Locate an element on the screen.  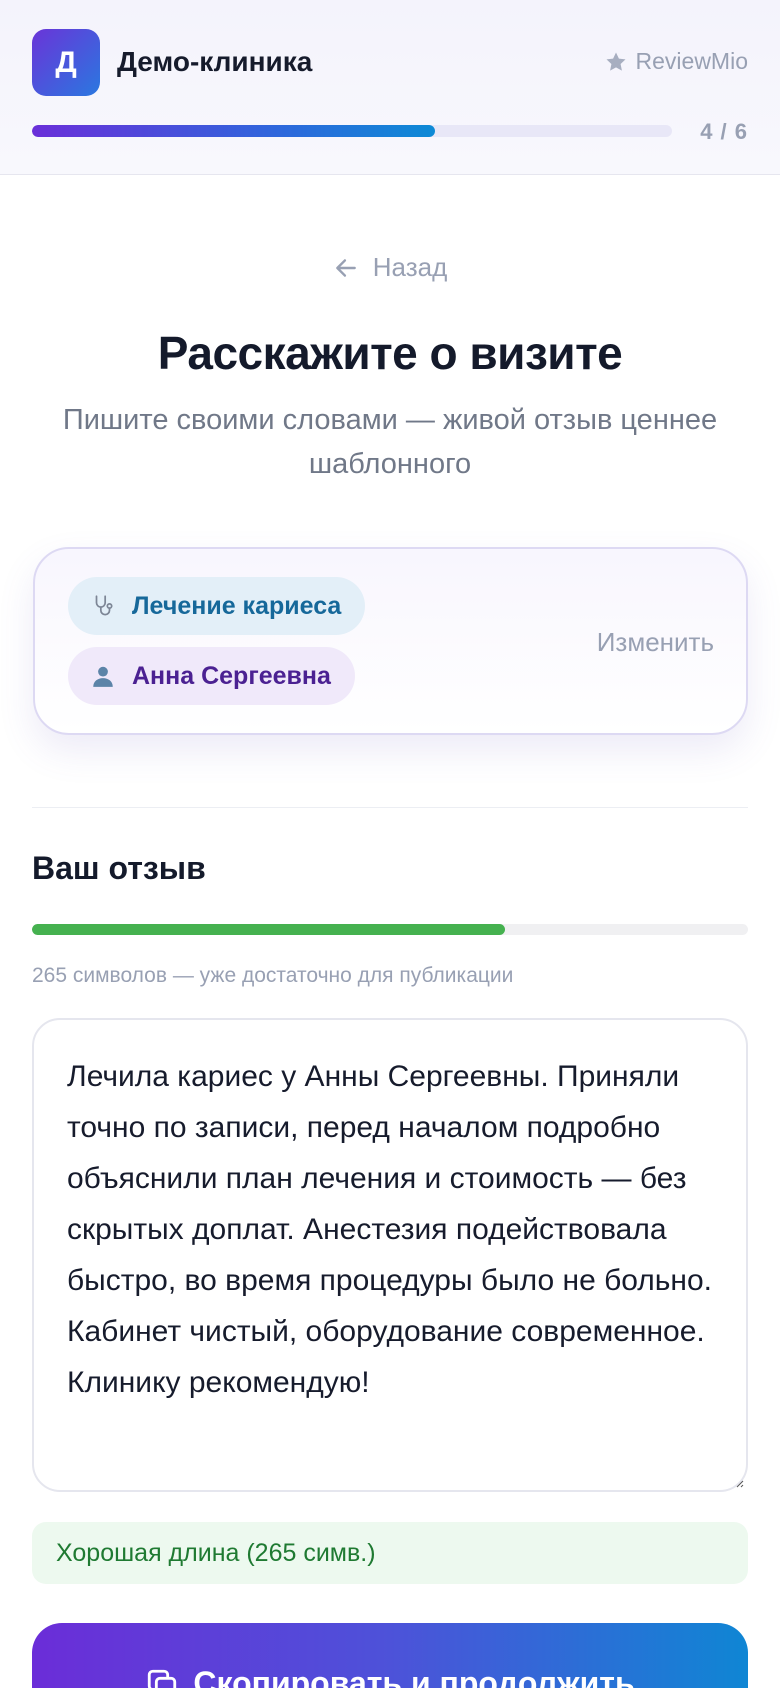
doctor-chip: Анна Сергеевна is located at coordinates (211, 676).